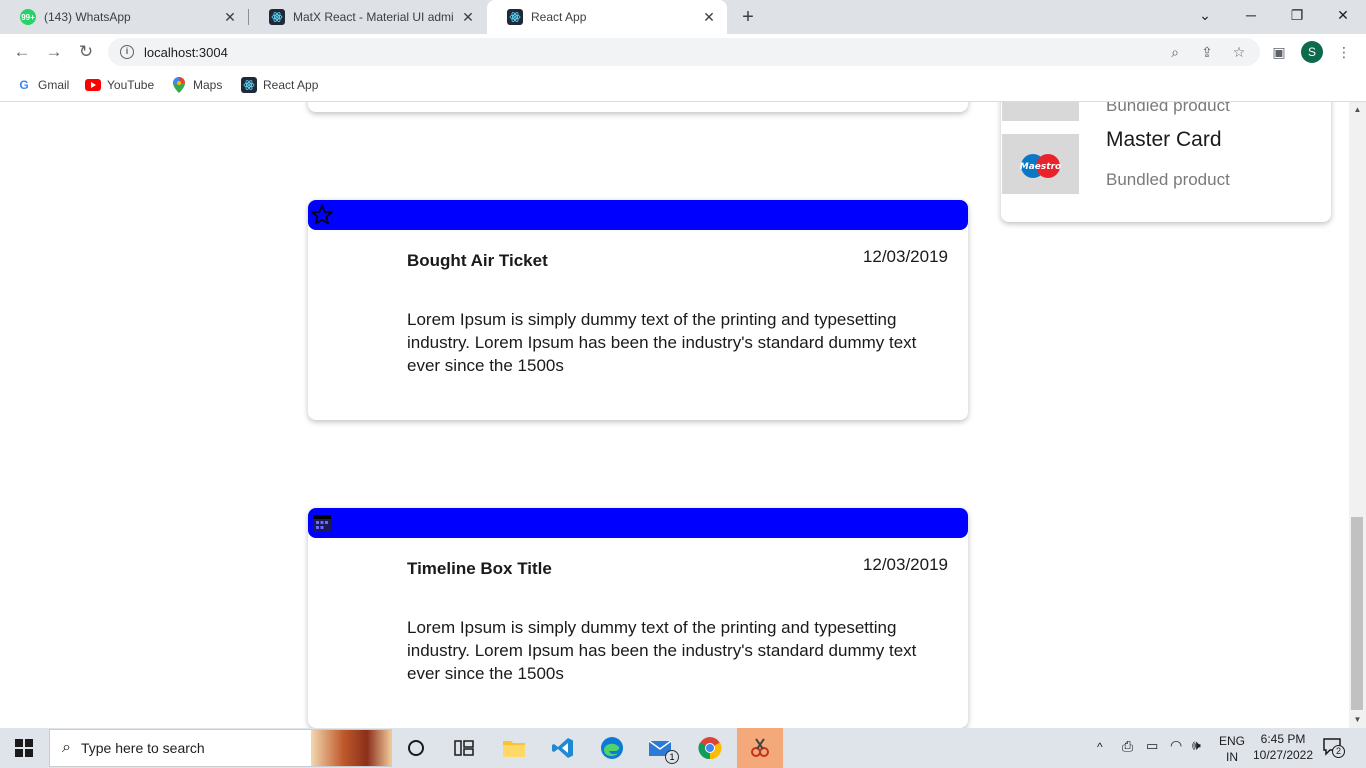 Image resolution: width=1366 pixels, height=768 pixels. What do you see at coordinates (672, 757) in the screenshot?
I see `mail-badge: 1` at bounding box center [672, 757].